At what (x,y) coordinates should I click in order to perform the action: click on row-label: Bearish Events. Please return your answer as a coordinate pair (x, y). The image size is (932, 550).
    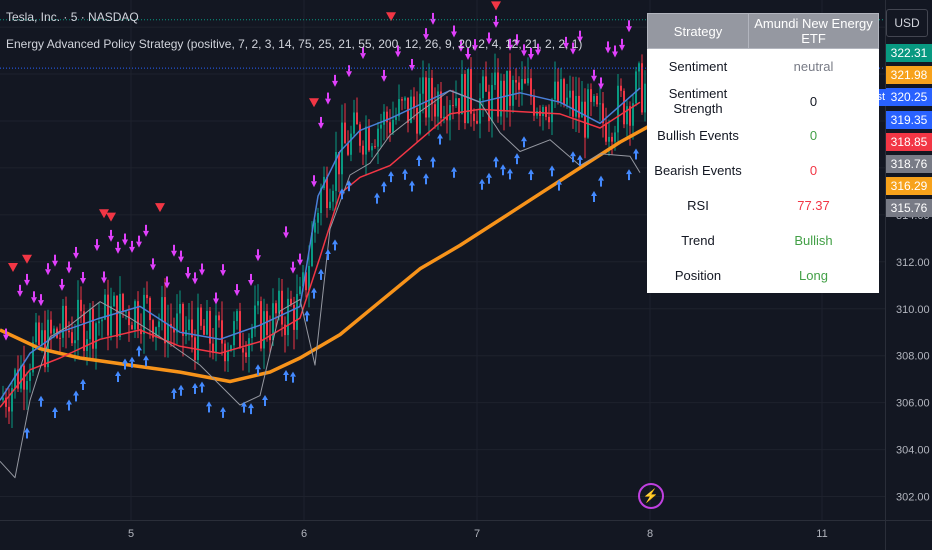
    Looking at the image, I should click on (698, 171).